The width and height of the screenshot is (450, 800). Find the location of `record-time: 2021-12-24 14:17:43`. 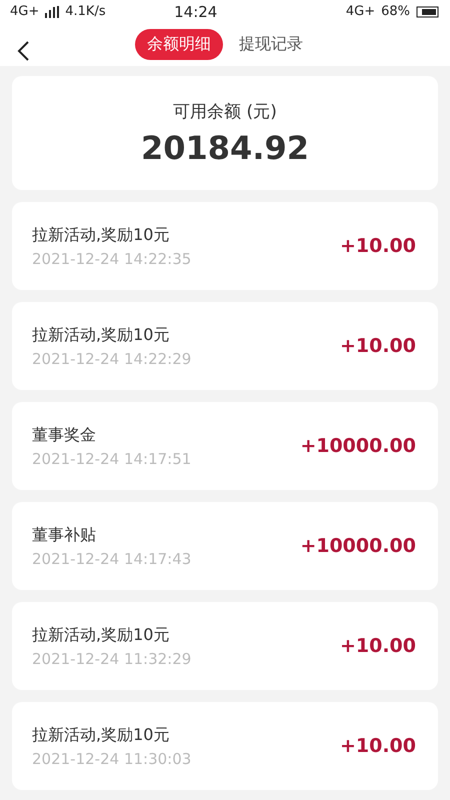

record-time: 2021-12-24 14:17:43 is located at coordinates (112, 559).